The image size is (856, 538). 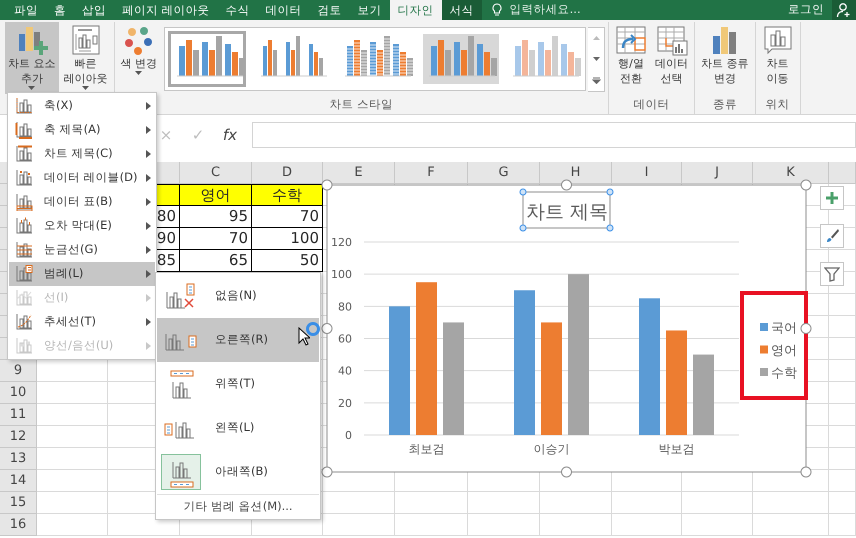 I want to click on ribbon-tab: 데이터, so click(x=284, y=10).